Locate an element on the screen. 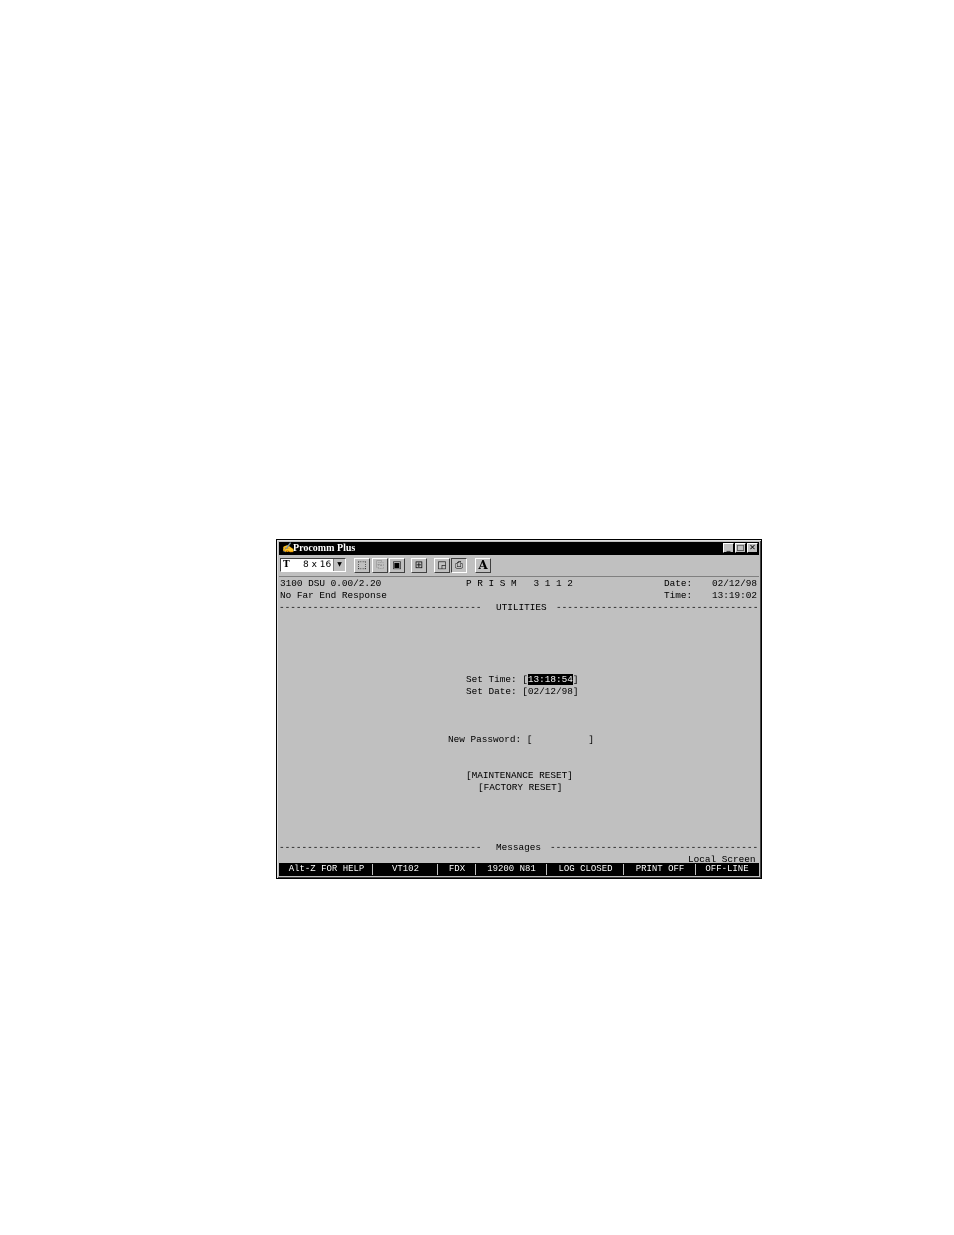 This screenshot has height=1235, width=954. set-date-label: Set Date: is located at coordinates (491, 691).